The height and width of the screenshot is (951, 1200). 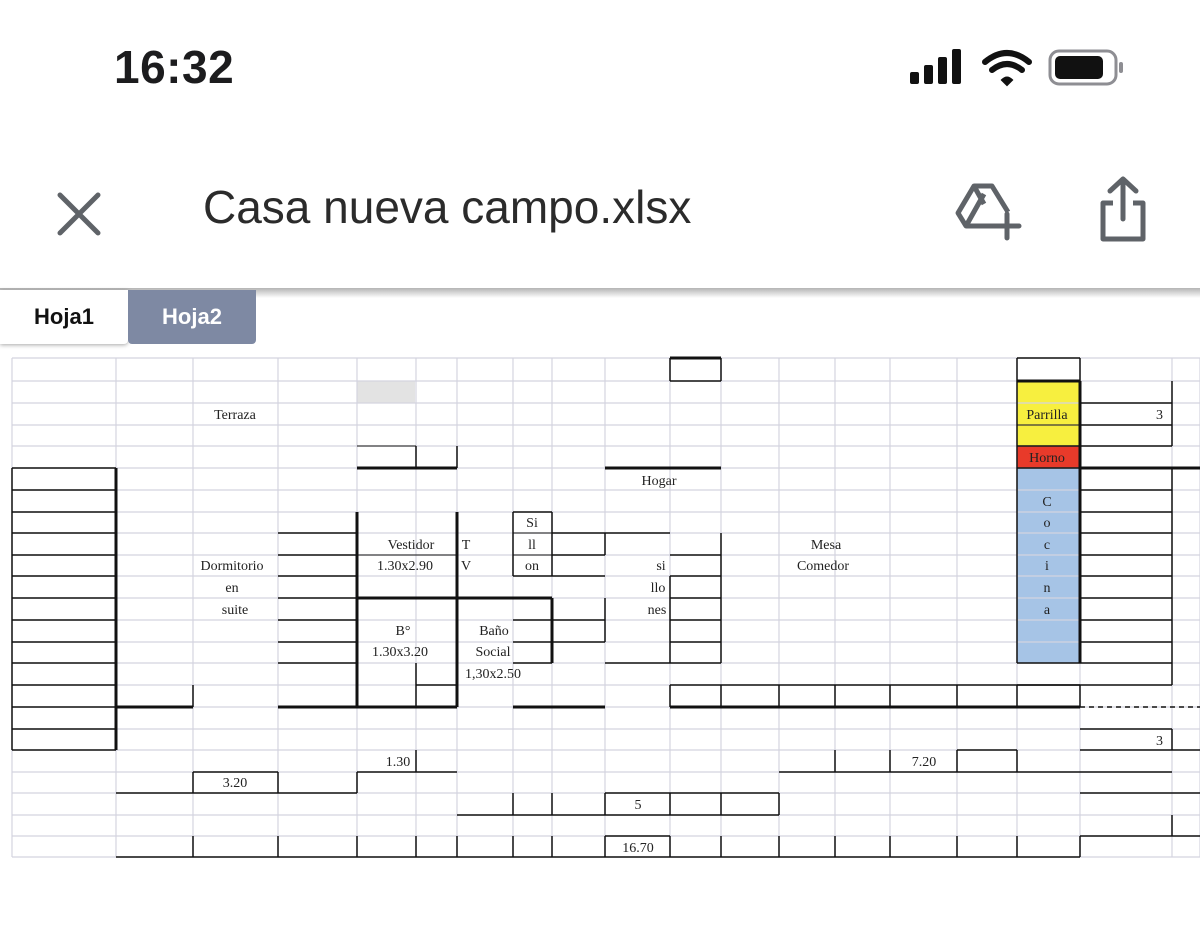 What do you see at coordinates (600, 65) in the screenshot?
I see `status-bar: 16:32` at bounding box center [600, 65].